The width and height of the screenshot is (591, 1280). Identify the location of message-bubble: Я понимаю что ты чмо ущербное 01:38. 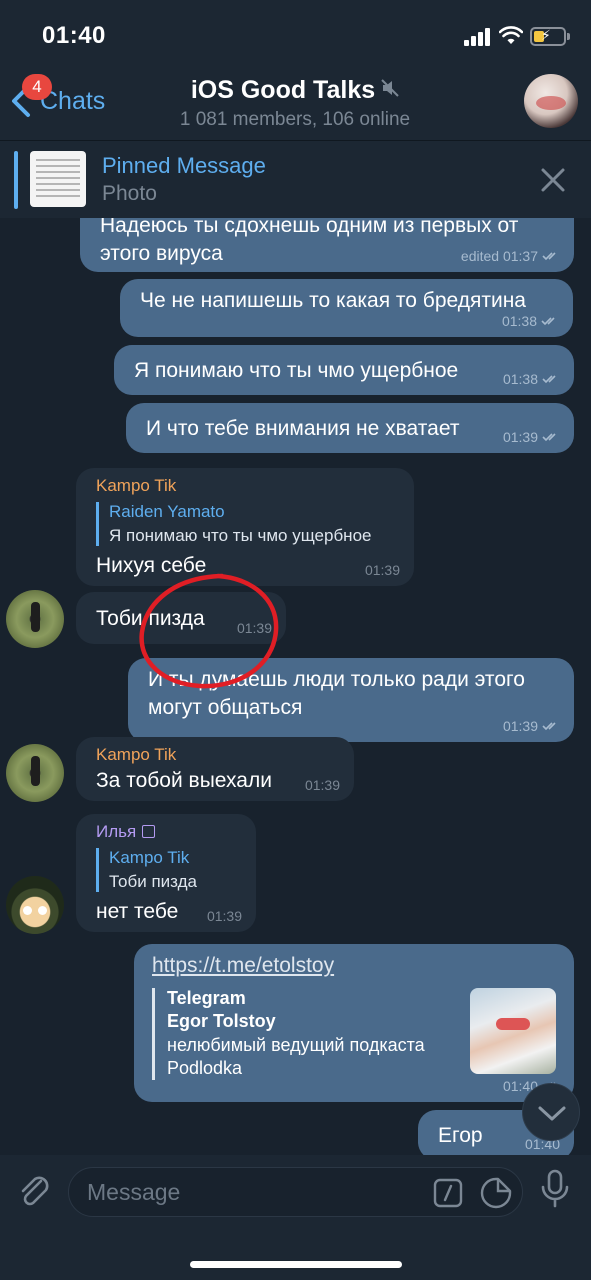
(344, 370).